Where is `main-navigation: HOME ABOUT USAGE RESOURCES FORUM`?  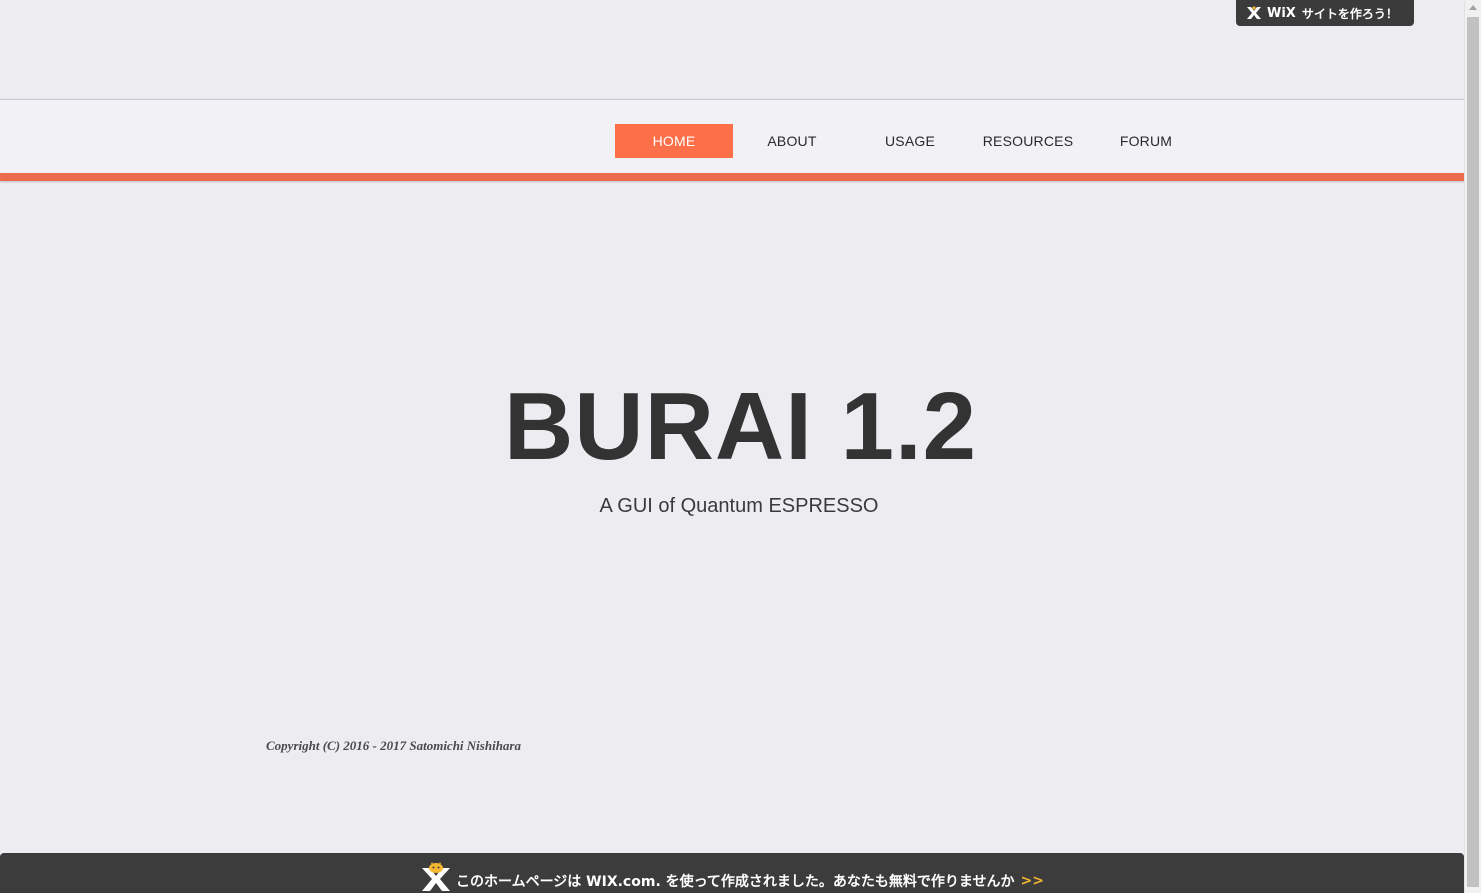
main-navigation: HOME ABOUT USAGE RESOURCES FORUM is located at coordinates (732, 136).